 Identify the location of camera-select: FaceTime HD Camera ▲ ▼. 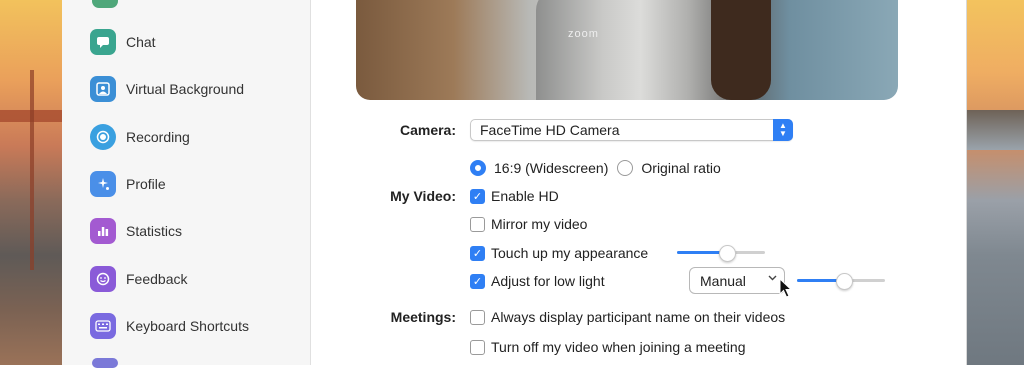
(631, 130).